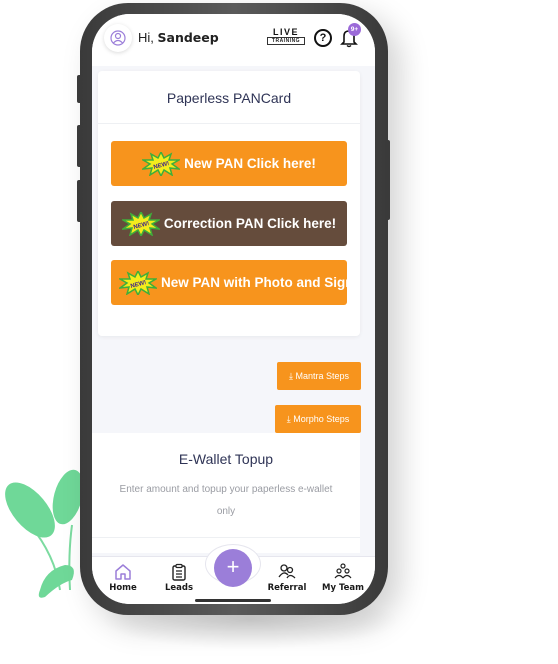  What do you see at coordinates (233, 568) in the screenshot?
I see `add-button: +` at bounding box center [233, 568].